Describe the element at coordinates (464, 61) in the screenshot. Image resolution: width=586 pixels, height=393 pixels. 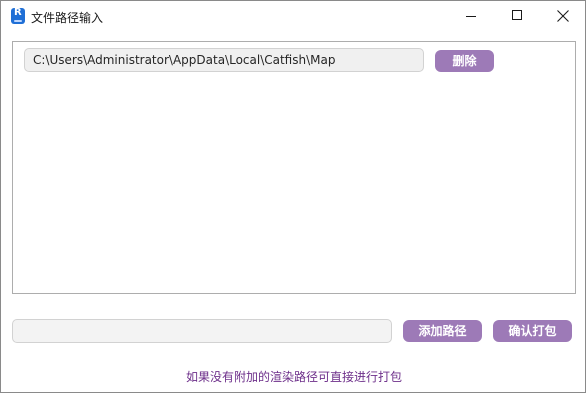
I see `delete-path-button: 删除` at that location.